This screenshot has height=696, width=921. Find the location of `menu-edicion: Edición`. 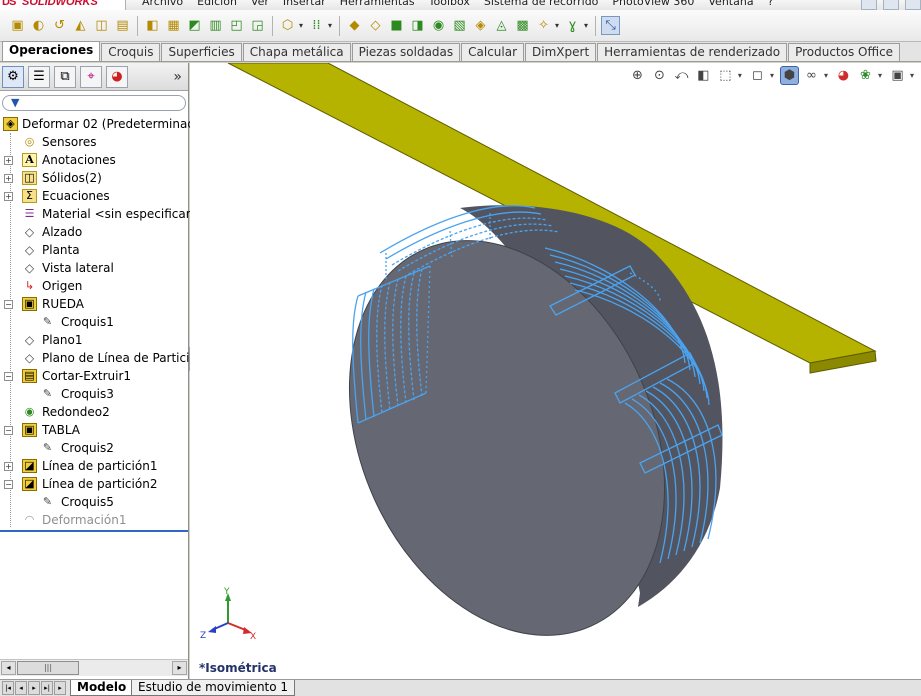

menu-edicion: Edición is located at coordinates (217, 4).